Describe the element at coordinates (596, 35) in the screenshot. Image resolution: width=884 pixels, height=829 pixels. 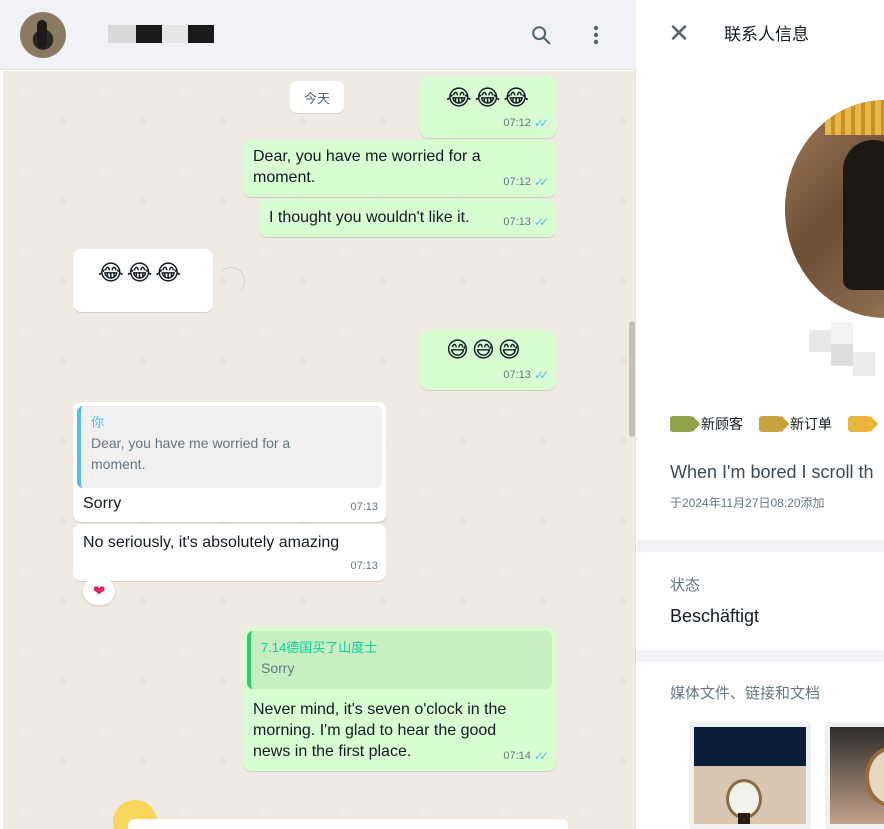
I see `more-vertical-icon` at that location.